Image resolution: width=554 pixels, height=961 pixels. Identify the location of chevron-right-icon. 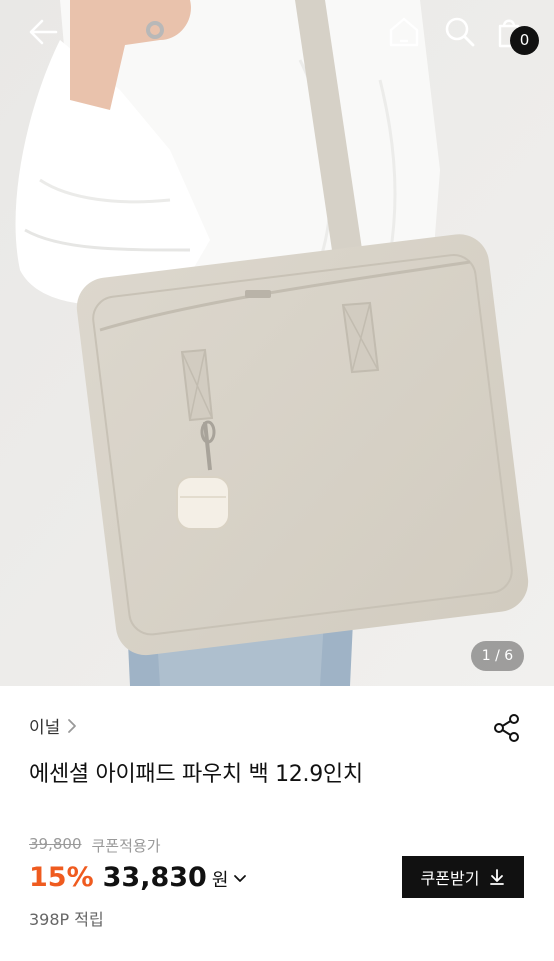
(72, 725).